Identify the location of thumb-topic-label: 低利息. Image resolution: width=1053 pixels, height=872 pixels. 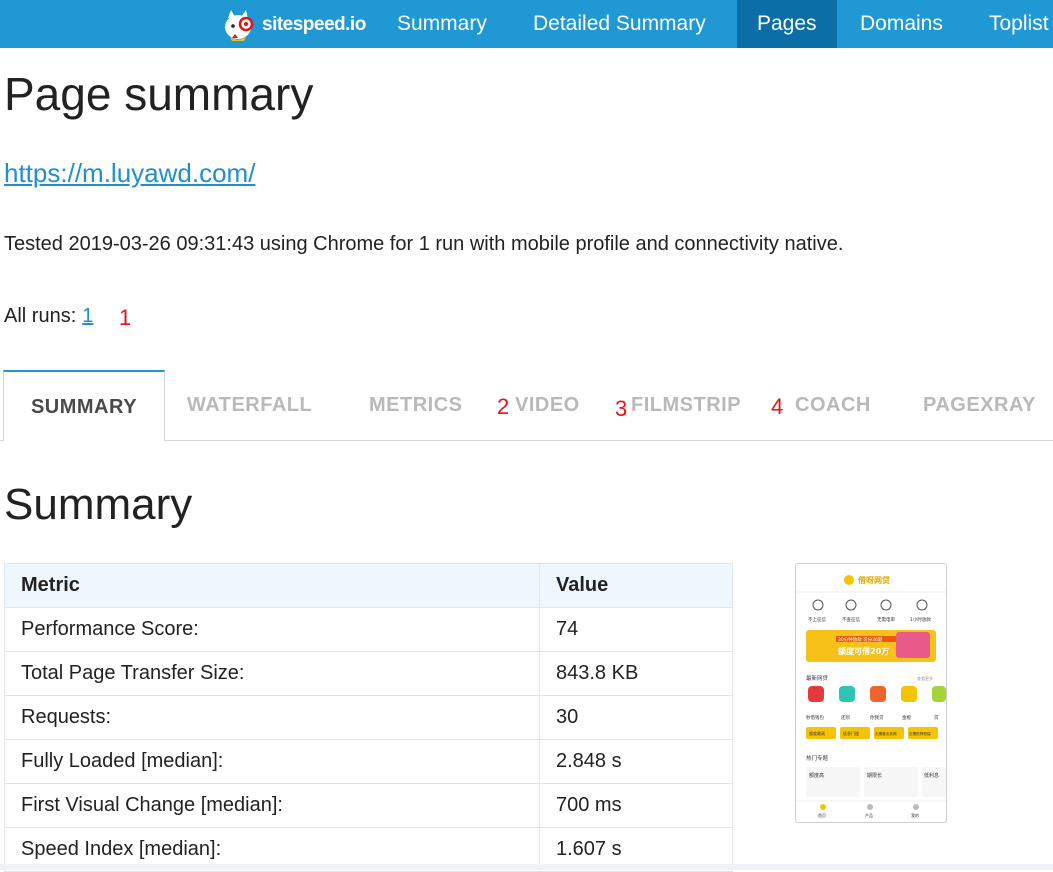
(931, 775).